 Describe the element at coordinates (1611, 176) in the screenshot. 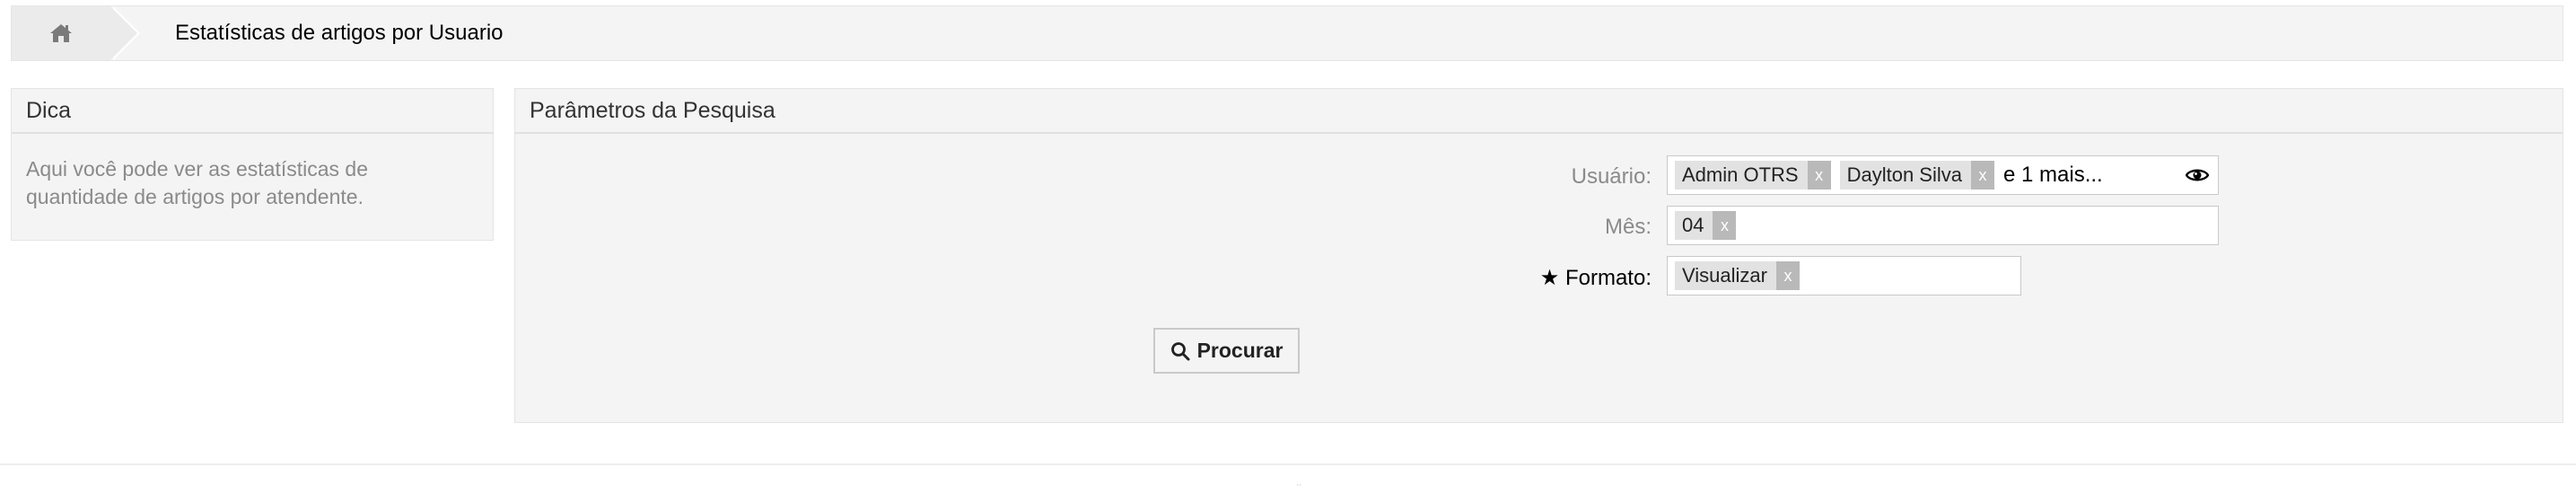

I see `user-label: Usuário:` at that location.